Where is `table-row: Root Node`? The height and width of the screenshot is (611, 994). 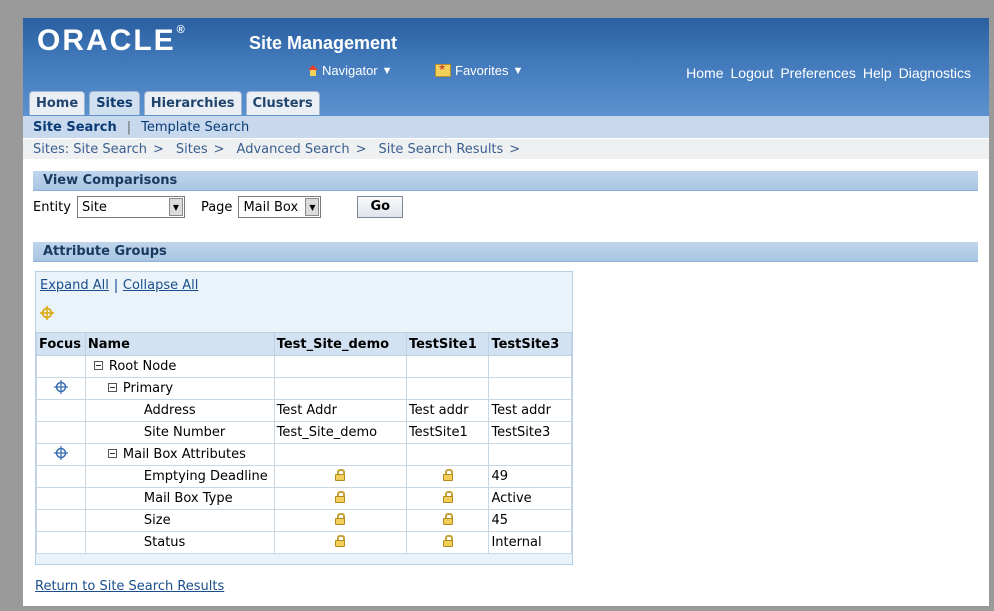 table-row: Root Node is located at coordinates (304, 366).